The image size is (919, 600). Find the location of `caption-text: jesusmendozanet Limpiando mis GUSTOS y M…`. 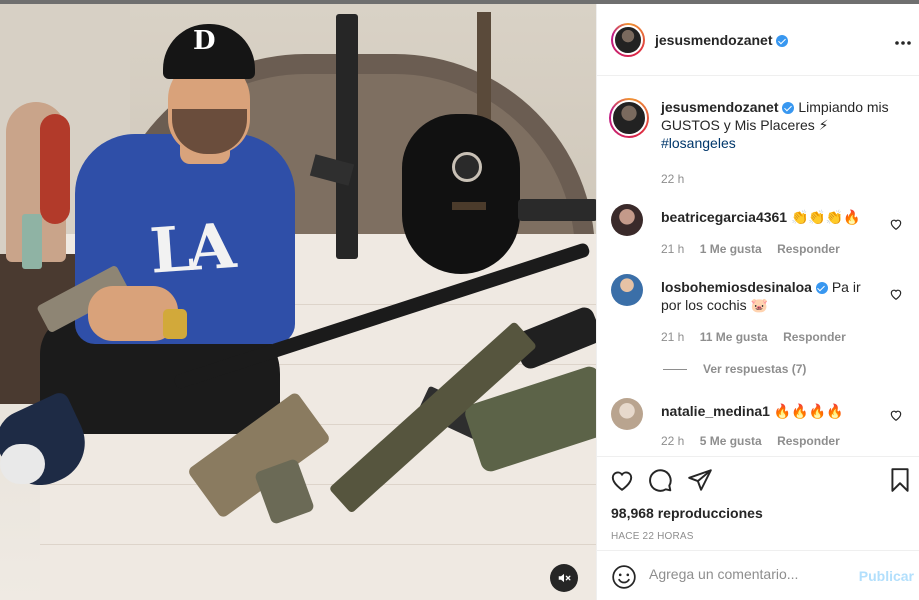

caption-text: jesusmendozanet Limpiando mis GUSTOS y M… is located at coordinates (781, 125).